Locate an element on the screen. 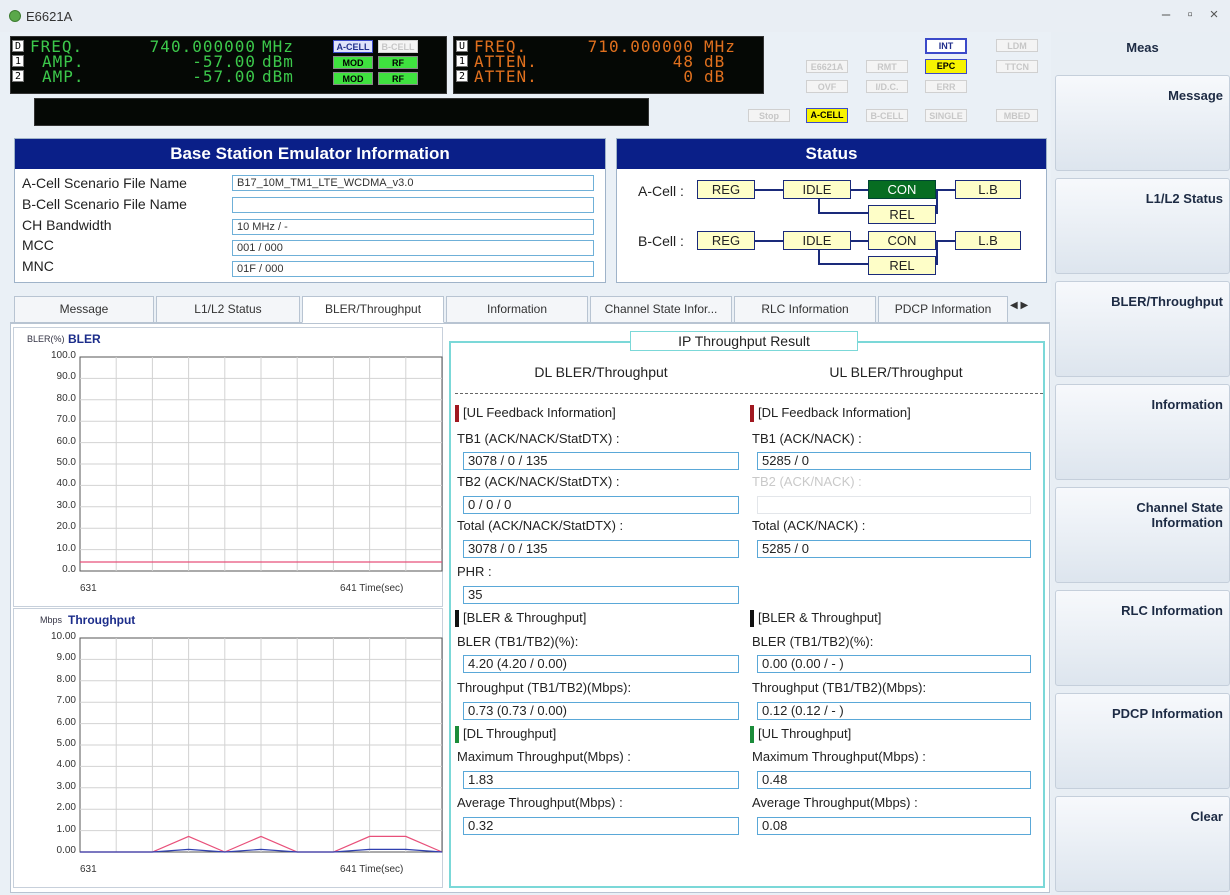 The image size is (1230, 895). throughput-y-tick: 3.00 is located at coordinates (66, 786).